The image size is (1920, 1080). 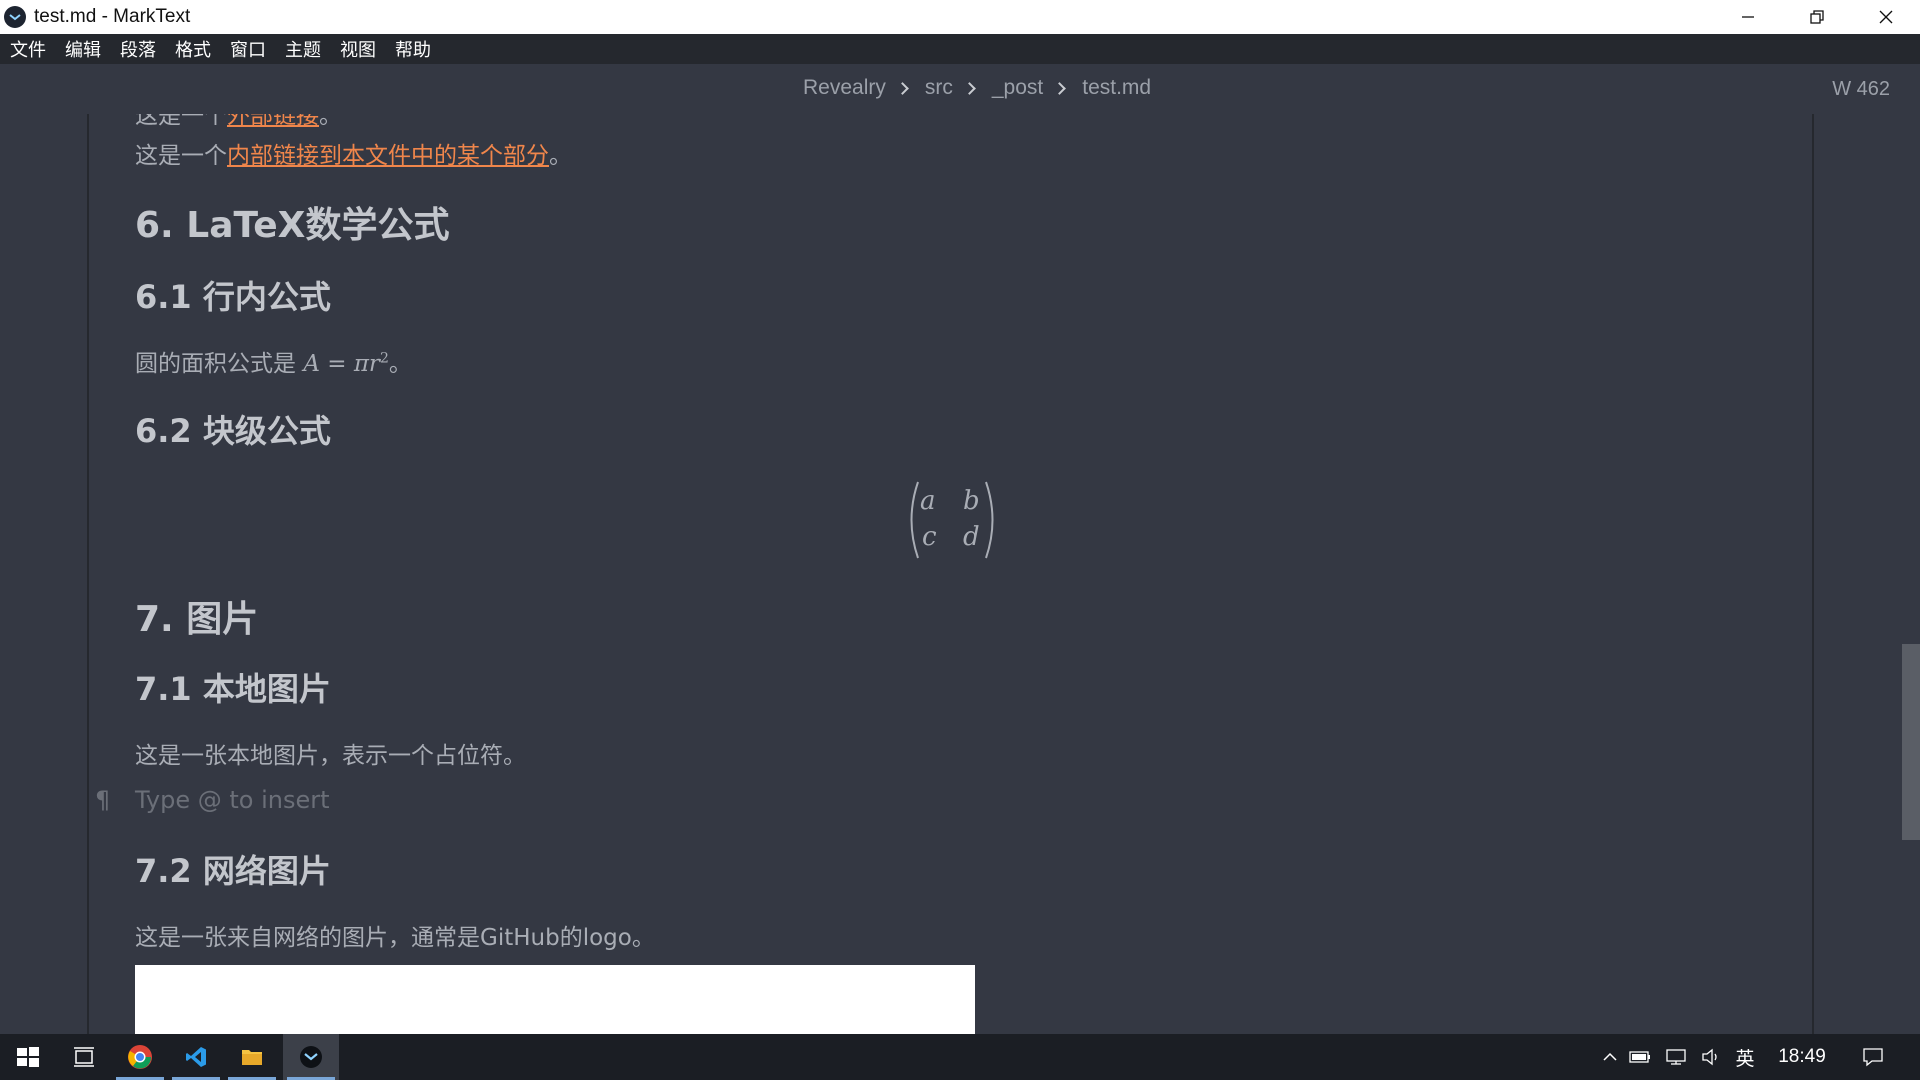 What do you see at coordinates (989, 520) in the screenshot?
I see `right-paren-icon` at bounding box center [989, 520].